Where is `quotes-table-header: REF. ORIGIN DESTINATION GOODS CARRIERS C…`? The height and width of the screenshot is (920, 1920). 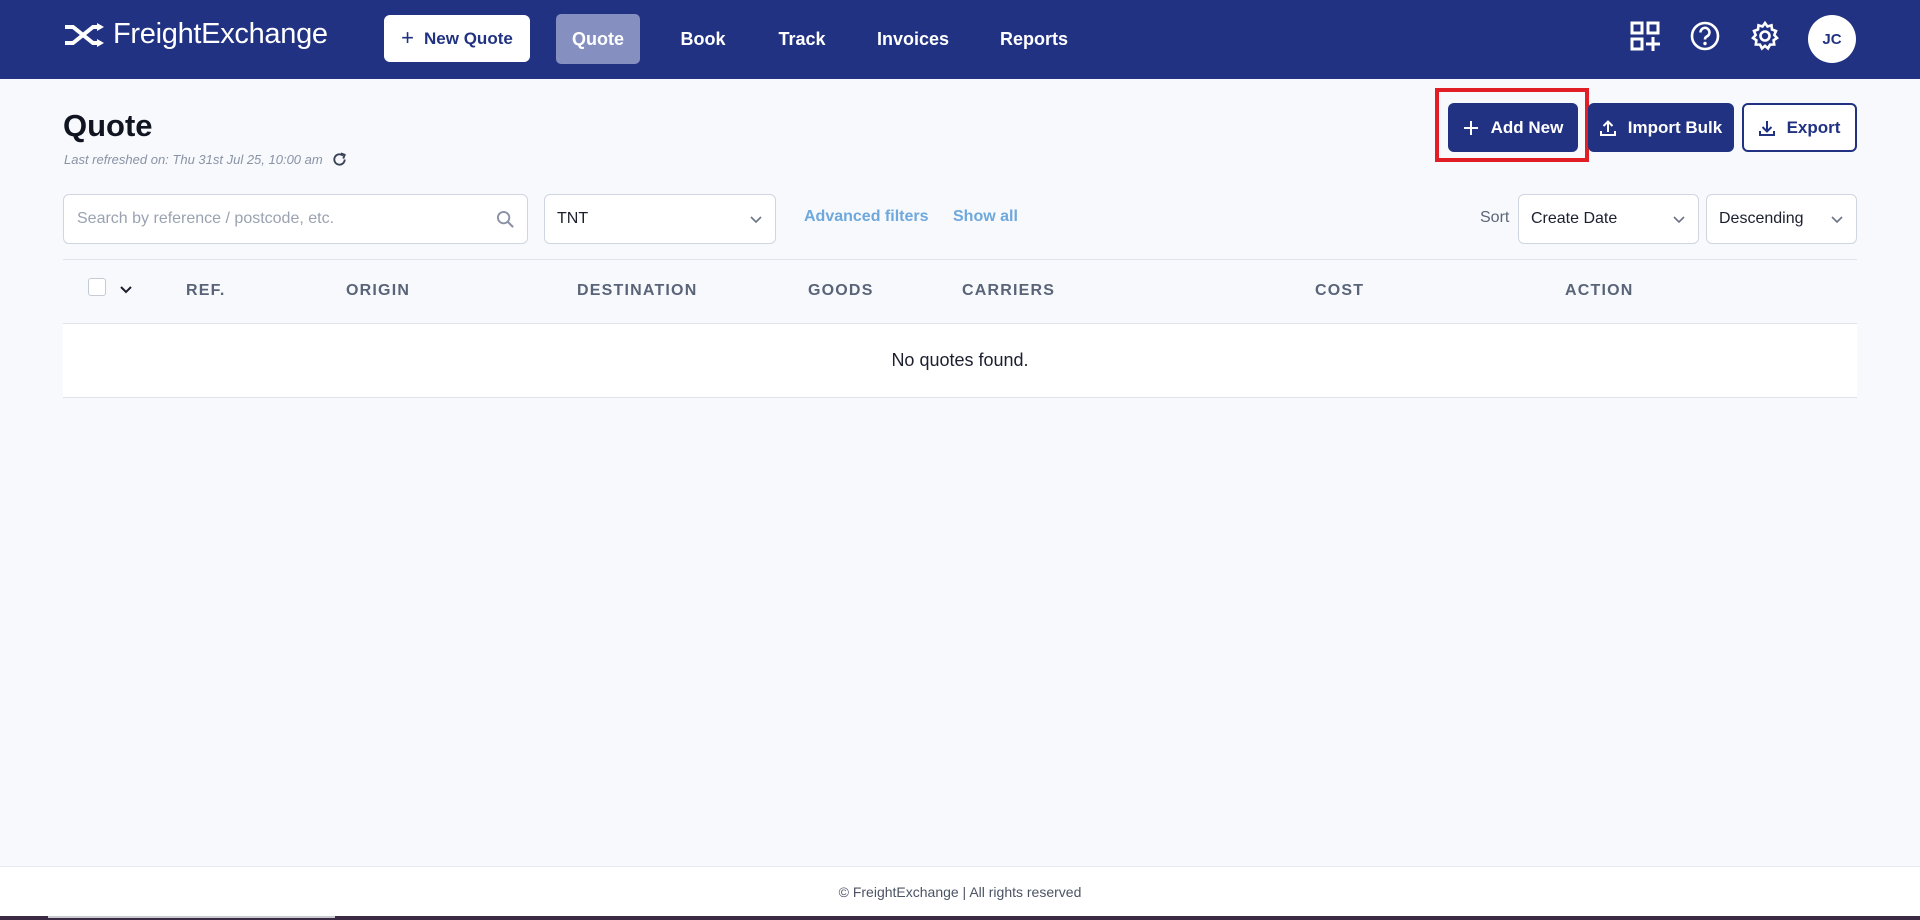
quotes-table-header: REF. ORIGIN DESTINATION GOODS CARRIERS C… is located at coordinates (960, 291).